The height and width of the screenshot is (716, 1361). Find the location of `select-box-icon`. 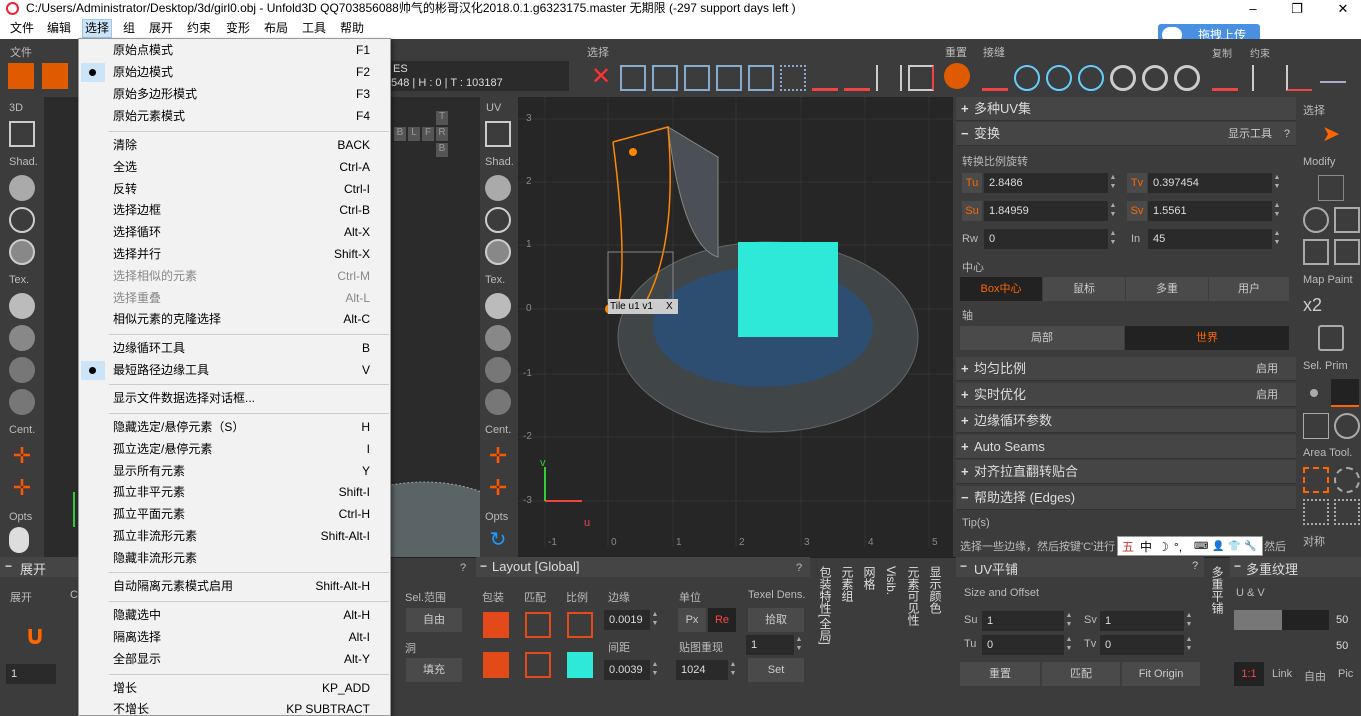

select-box-icon is located at coordinates (921, 78).